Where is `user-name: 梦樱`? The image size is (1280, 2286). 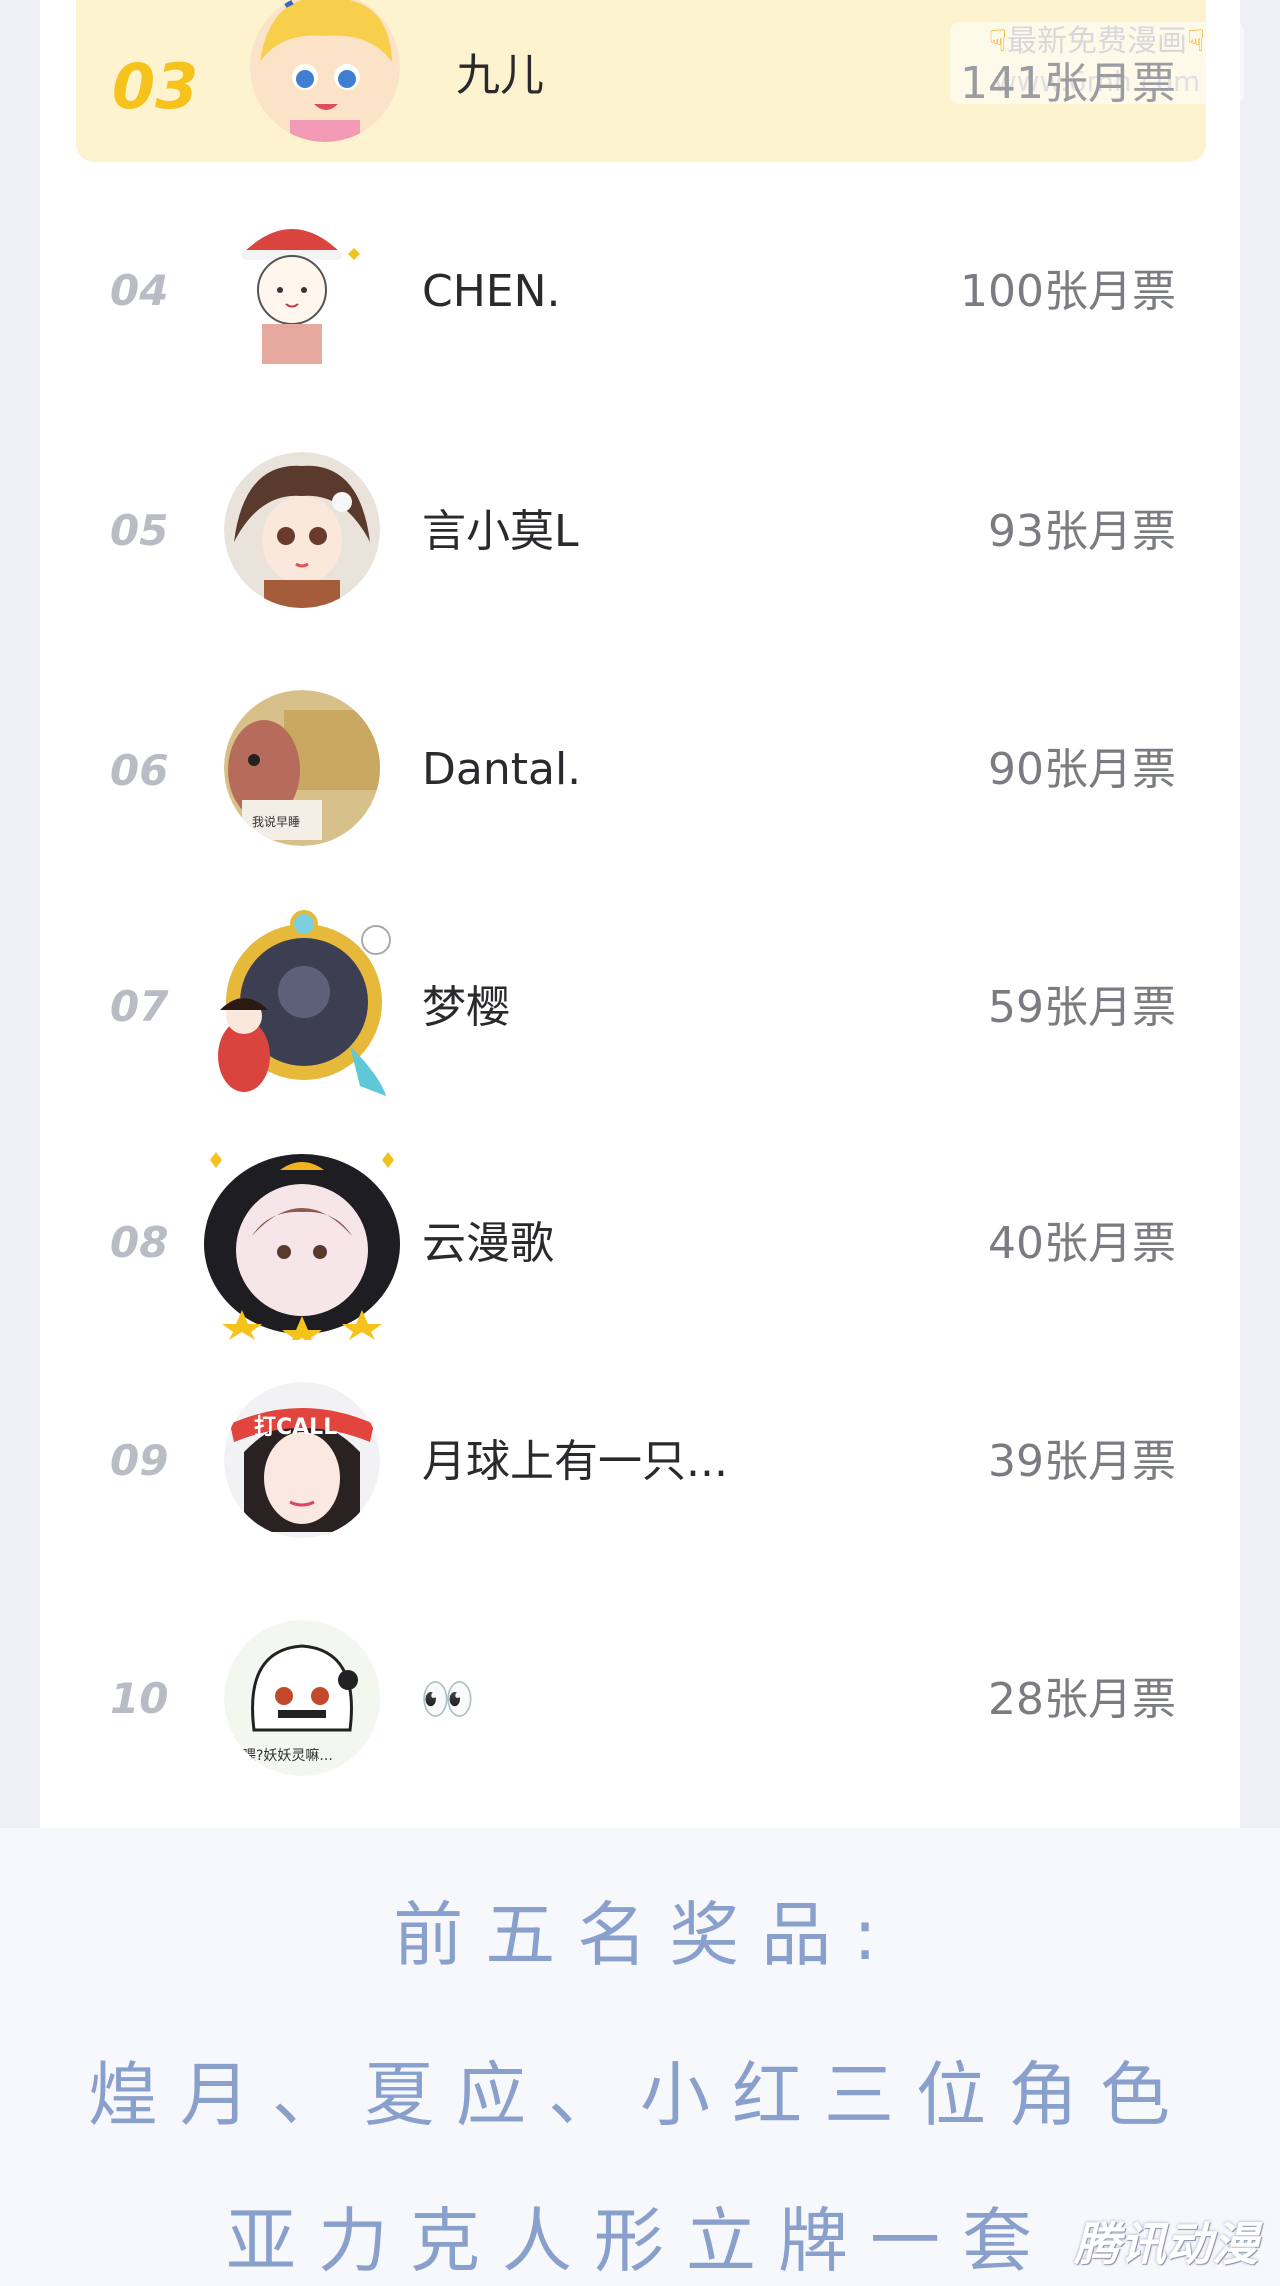 user-name: 梦樱 is located at coordinates (466, 1007).